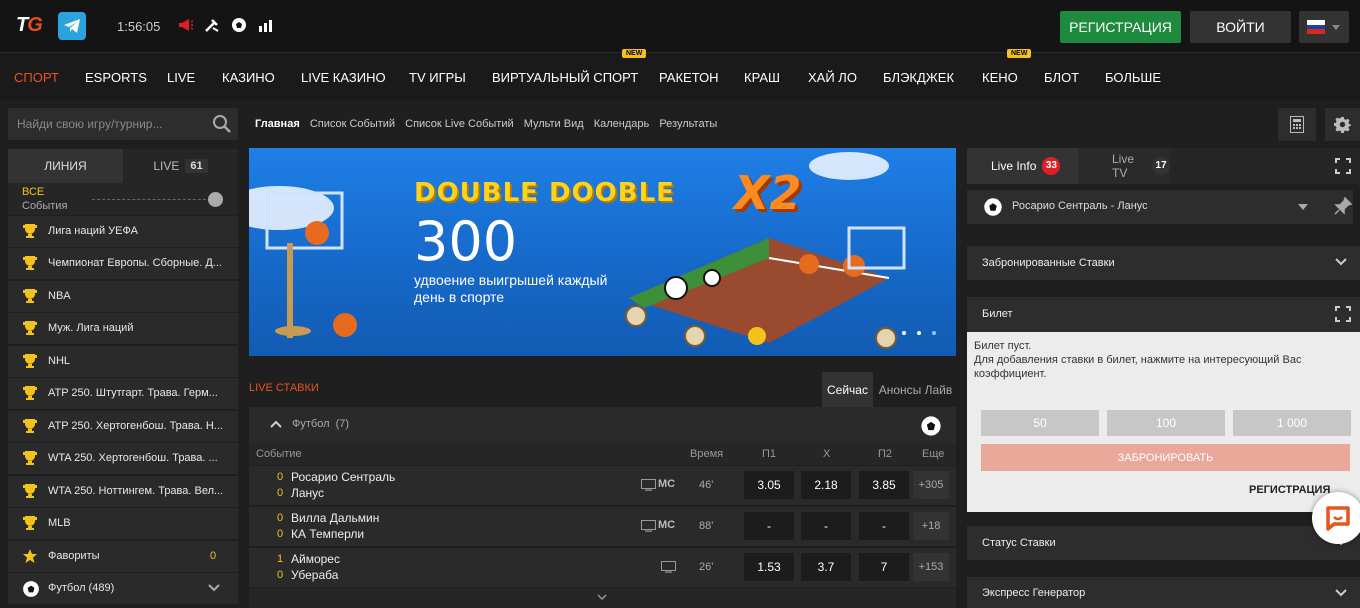 The height and width of the screenshot is (608, 1360). What do you see at coordinates (832, 77) in the screenshot?
I see `nav-item-hi-lo: ХАЙ ЛО` at bounding box center [832, 77].